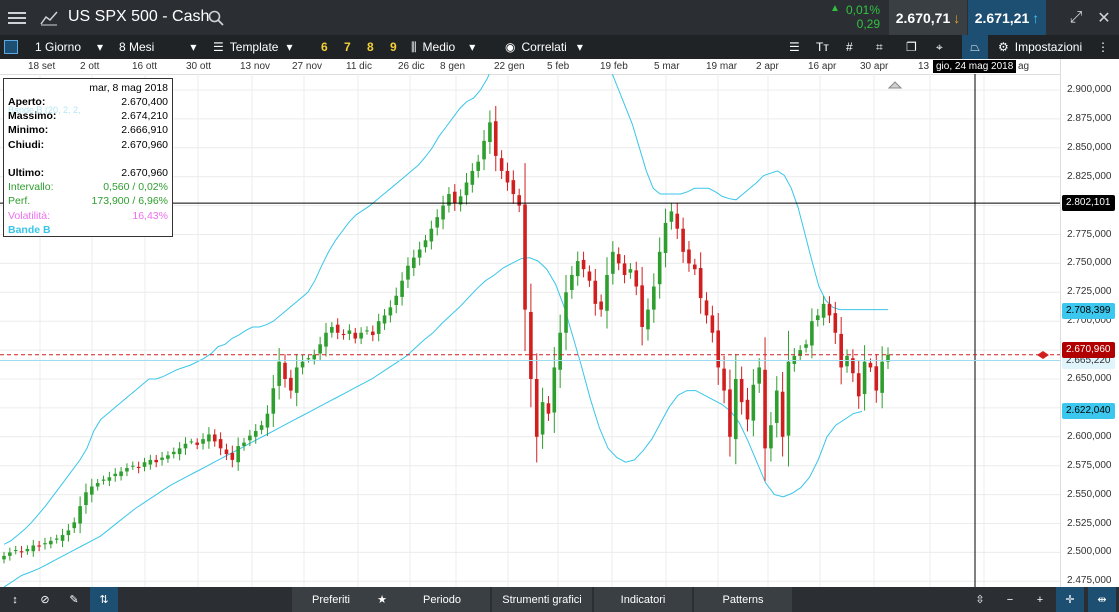  I want to click on hide-icon: ⊘, so click(45, 599).